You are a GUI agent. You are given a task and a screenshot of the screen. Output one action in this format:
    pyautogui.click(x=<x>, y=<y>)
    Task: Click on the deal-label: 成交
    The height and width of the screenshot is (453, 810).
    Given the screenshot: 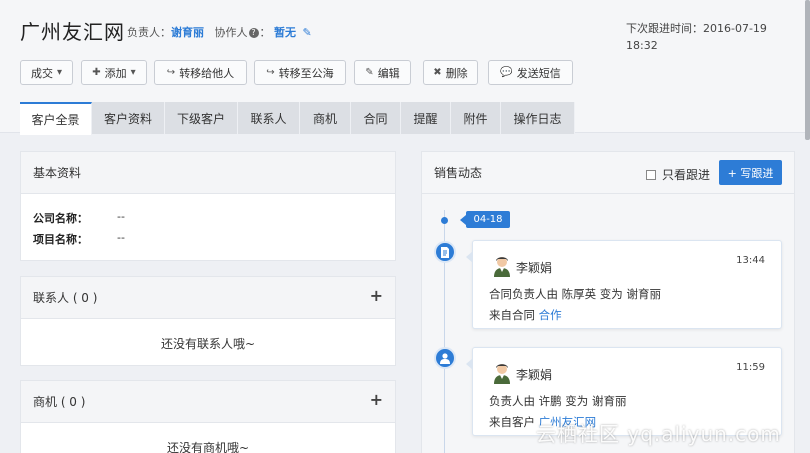 What is the action you would take?
    pyautogui.click(x=41, y=73)
    